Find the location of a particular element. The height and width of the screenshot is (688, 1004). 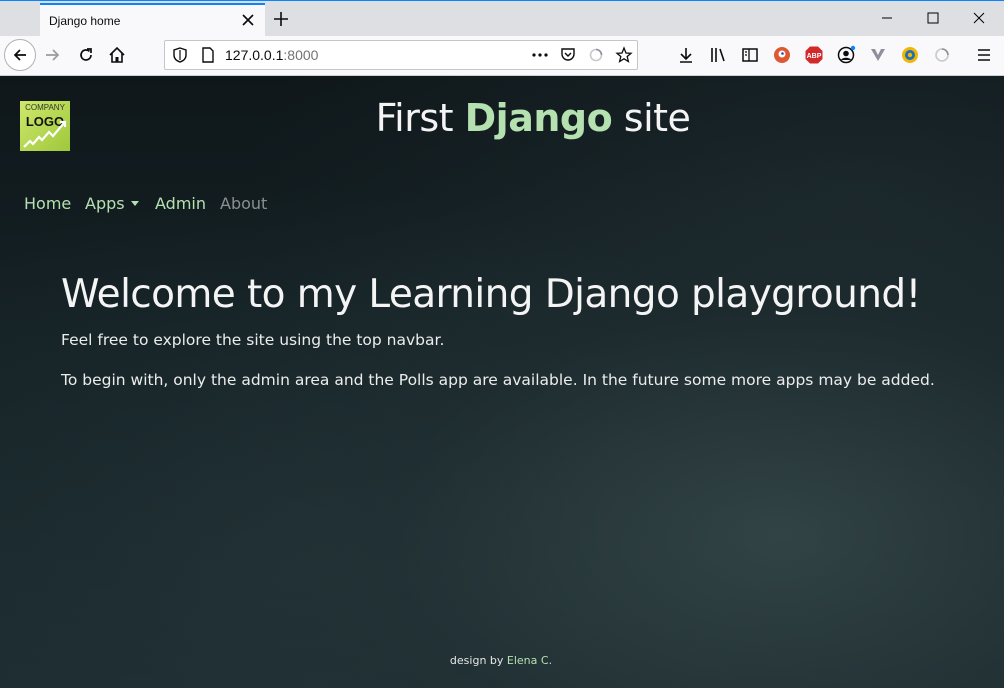

footer-prefix: design by is located at coordinates (478, 660).